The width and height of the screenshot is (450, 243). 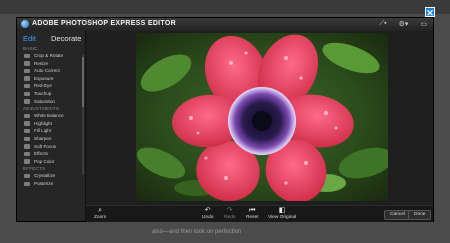 What do you see at coordinates (43, 138) in the screenshot?
I see `sidebar-item-label: Sharpen` at bounding box center [43, 138].